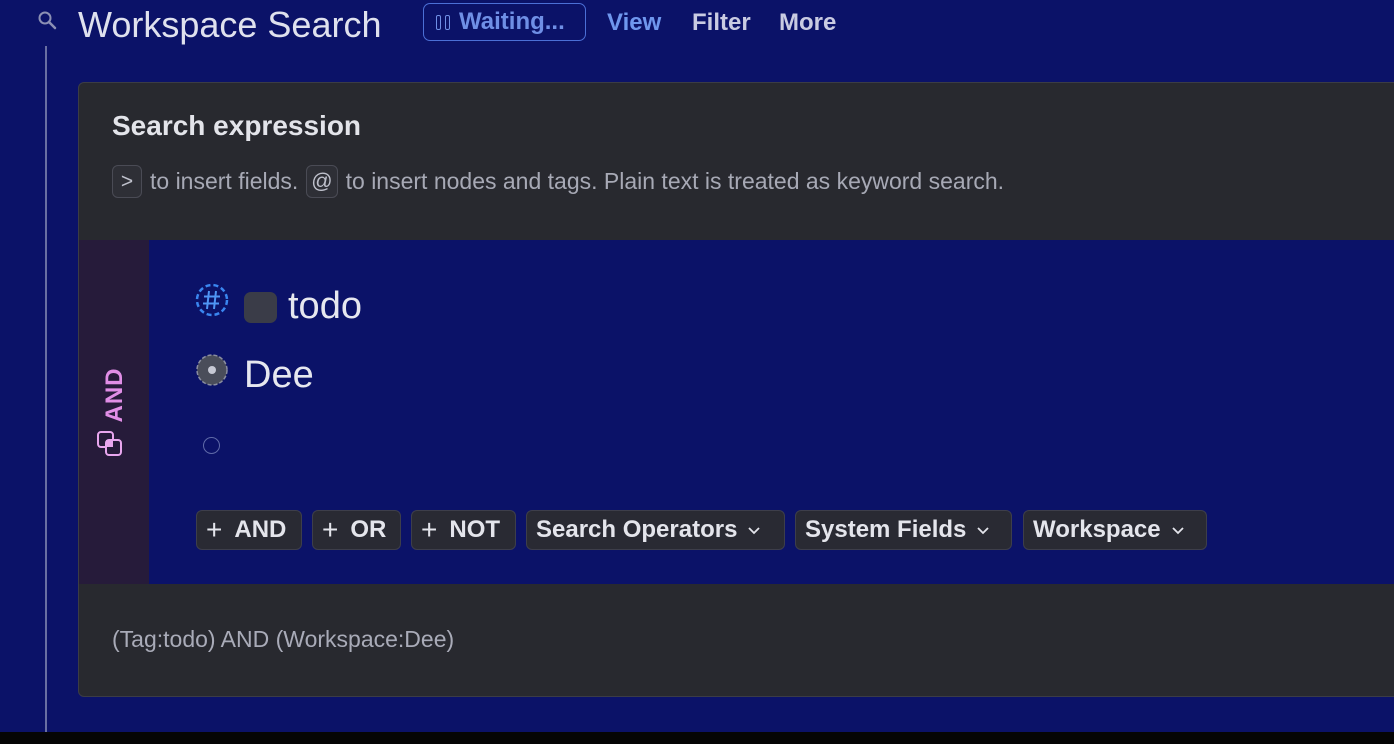 The height and width of the screenshot is (744, 1394). What do you see at coordinates (886, 529) in the screenshot?
I see `system-fields-label: System Fields` at bounding box center [886, 529].